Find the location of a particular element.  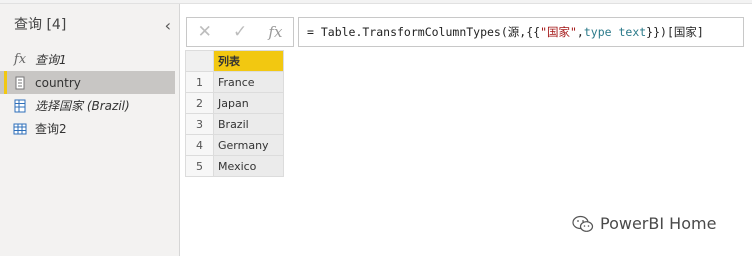

query-item-label: 查询2 is located at coordinates (51, 129).